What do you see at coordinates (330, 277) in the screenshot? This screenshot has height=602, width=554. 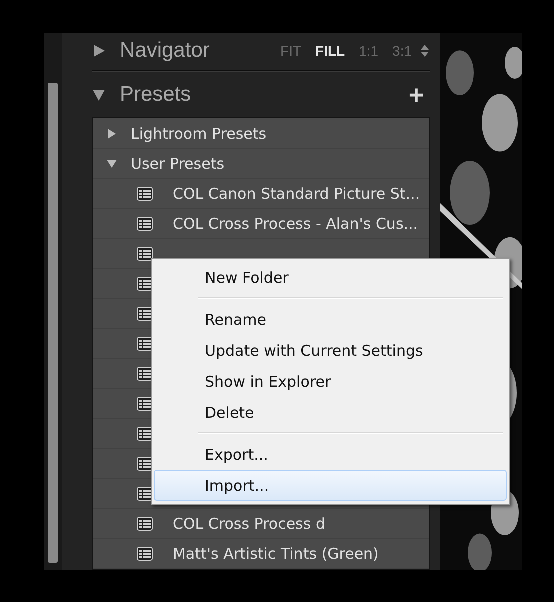 I see `menu-item: New Folder` at bounding box center [330, 277].